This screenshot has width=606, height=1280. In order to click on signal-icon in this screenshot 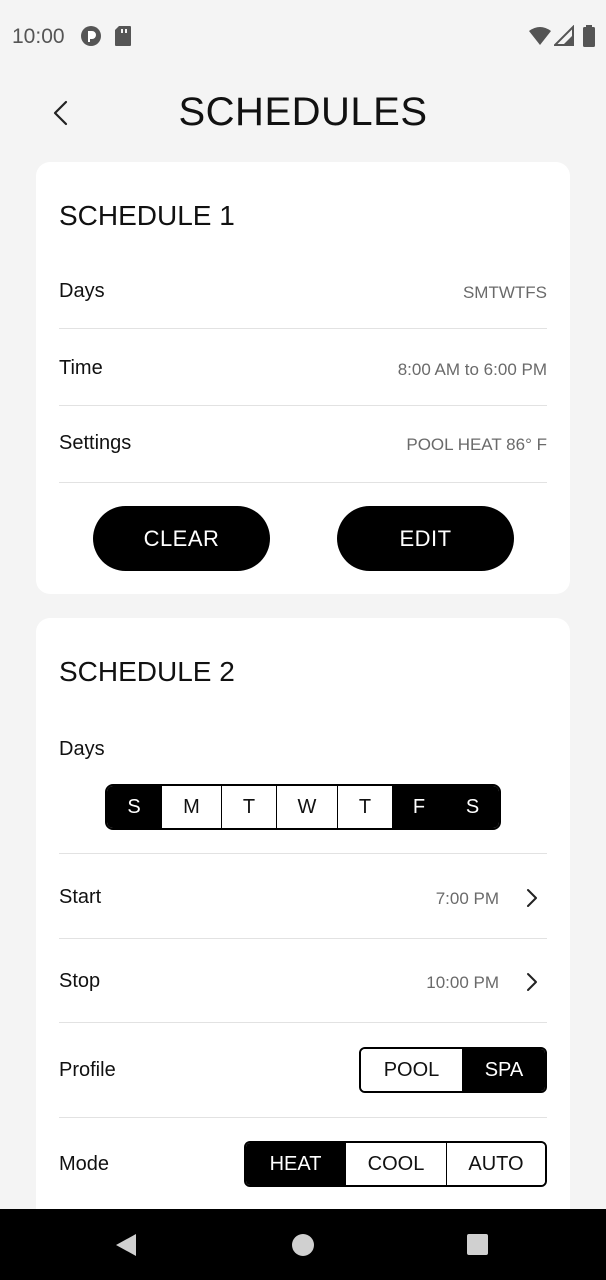, I will do `click(563, 38)`.